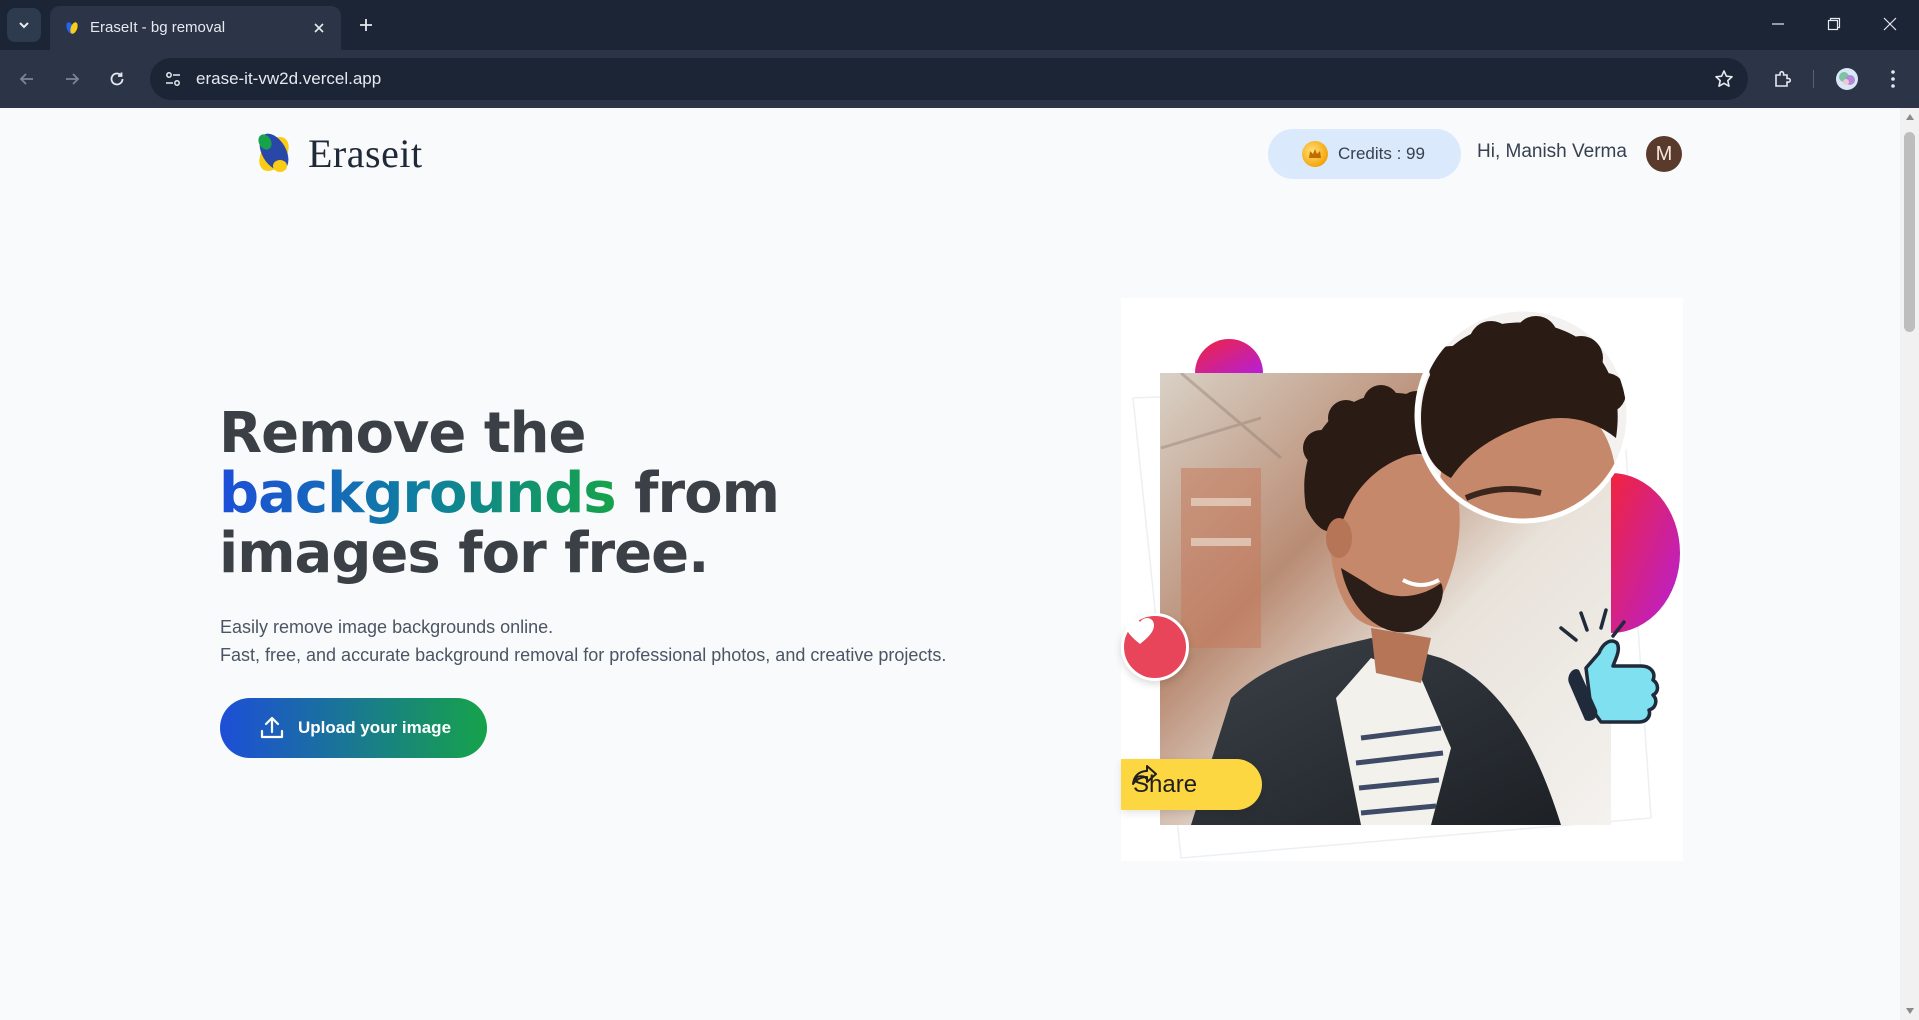 The width and height of the screenshot is (1919, 1020). I want to click on eraseit-logo-icon, so click(273, 152).